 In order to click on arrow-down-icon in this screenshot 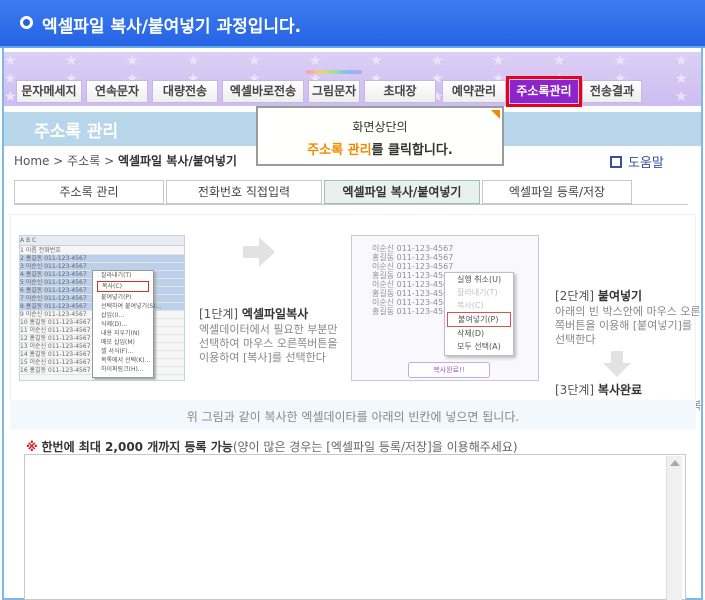, I will do `click(617, 364)`.